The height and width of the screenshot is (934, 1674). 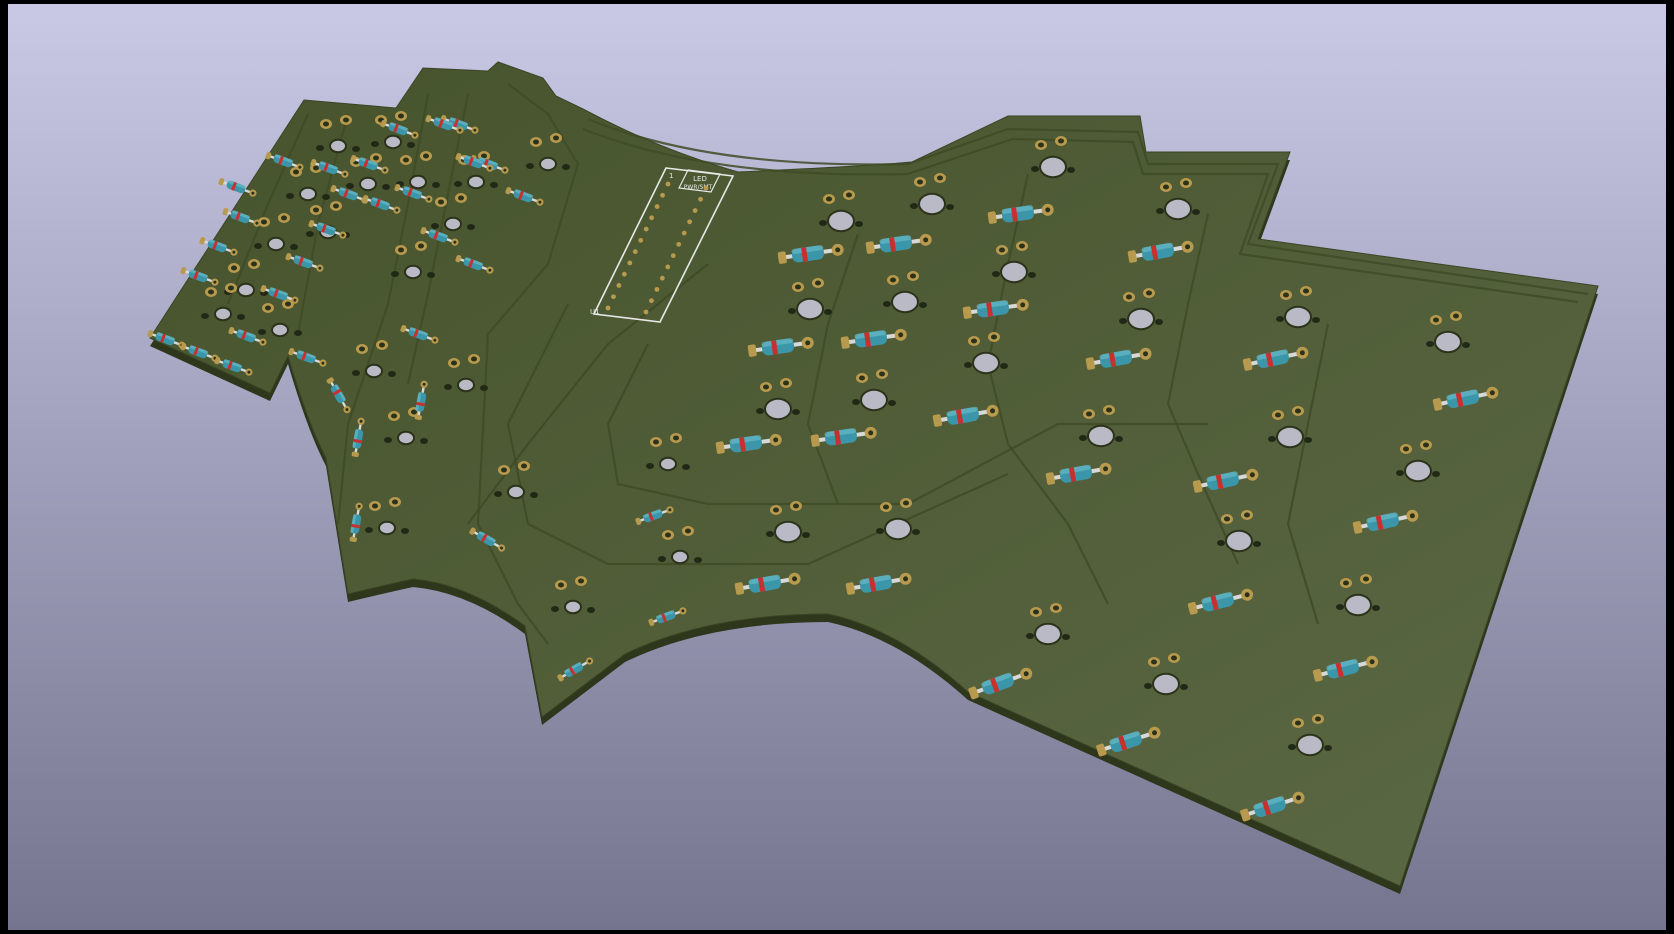 I want to click on ref-label: U1, so click(x=595, y=312).